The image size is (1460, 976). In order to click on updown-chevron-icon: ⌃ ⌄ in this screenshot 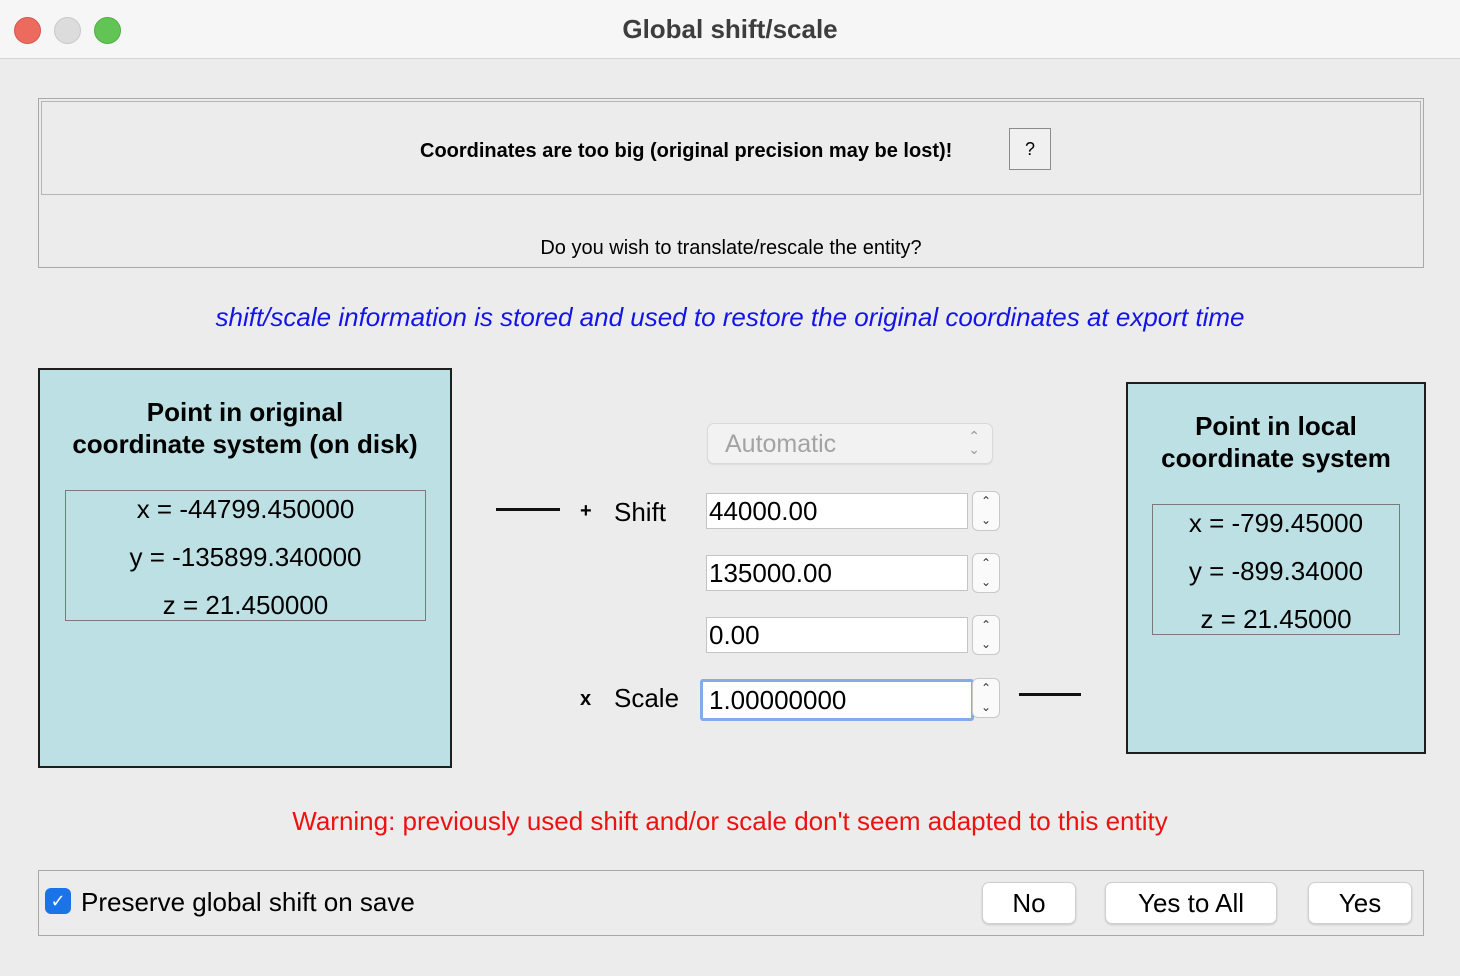, I will do `click(974, 442)`.